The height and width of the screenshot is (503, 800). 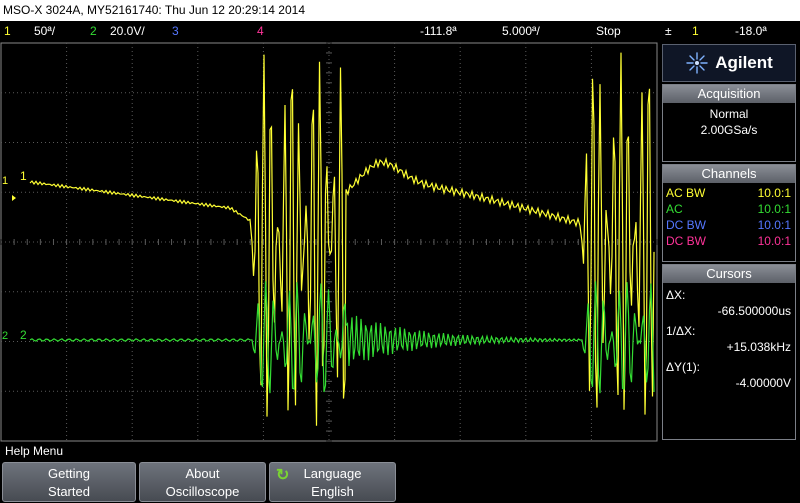 I want to click on softkey-line2: Oscilloscope, so click(x=202, y=491).